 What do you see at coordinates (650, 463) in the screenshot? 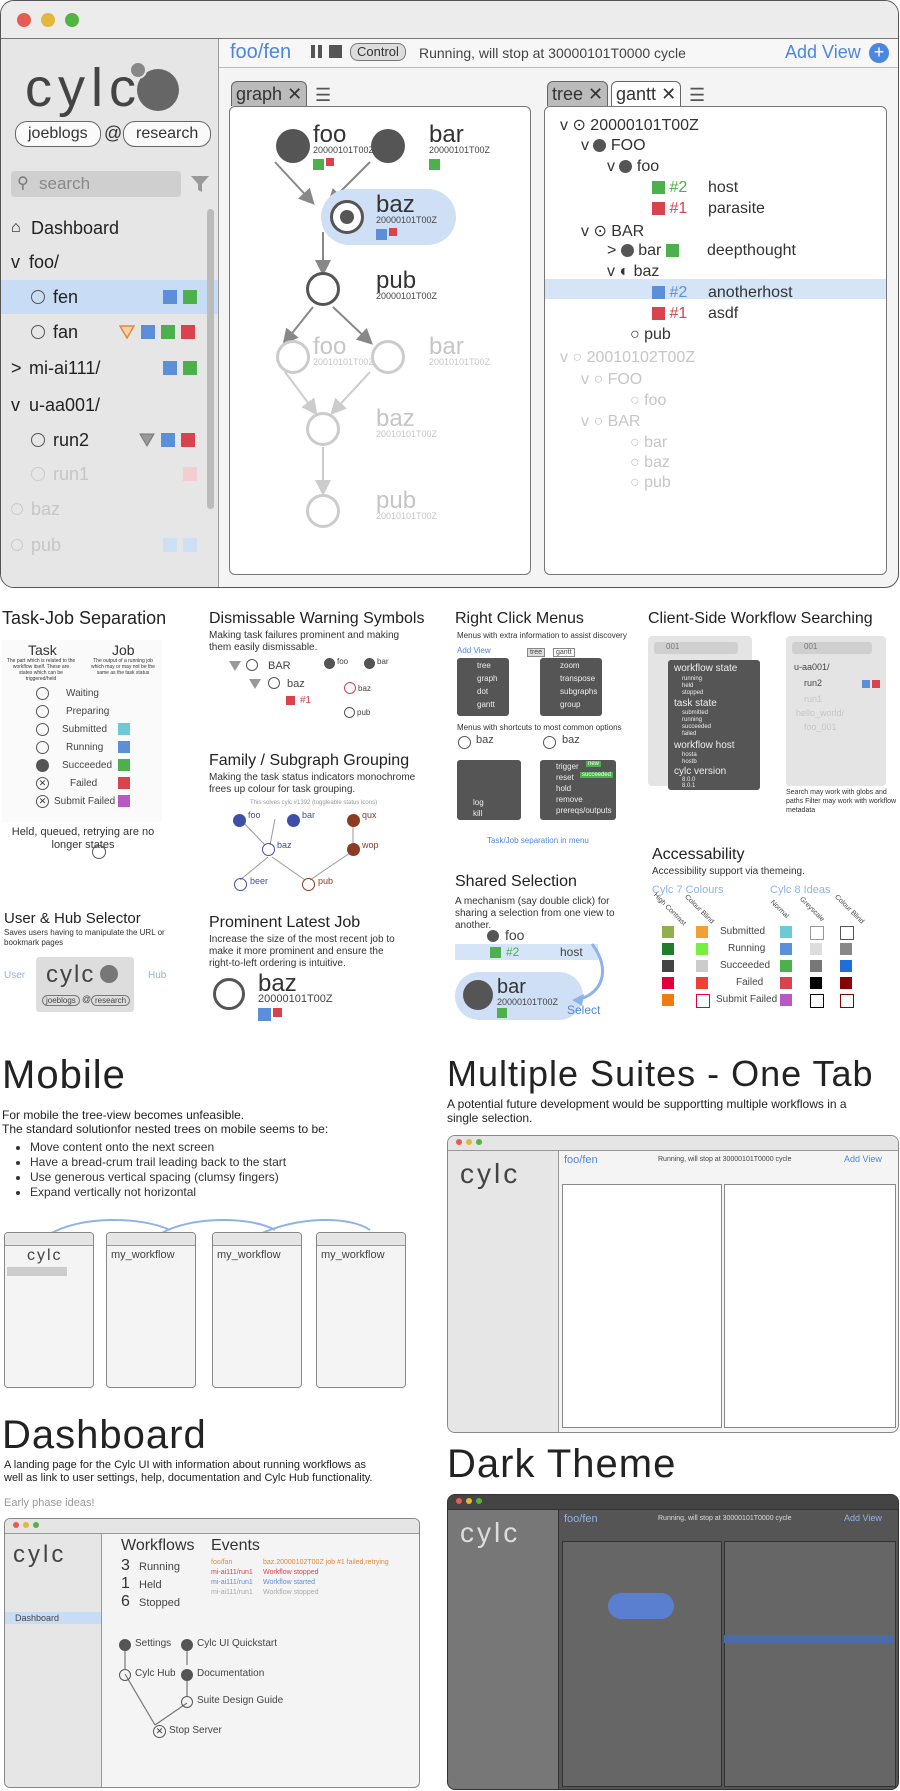
I see `tree-row: ○ baz` at bounding box center [650, 463].